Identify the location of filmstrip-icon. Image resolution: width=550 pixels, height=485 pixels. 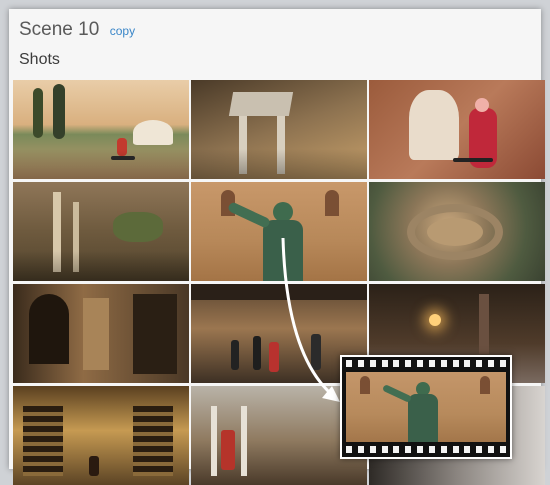
(426, 407).